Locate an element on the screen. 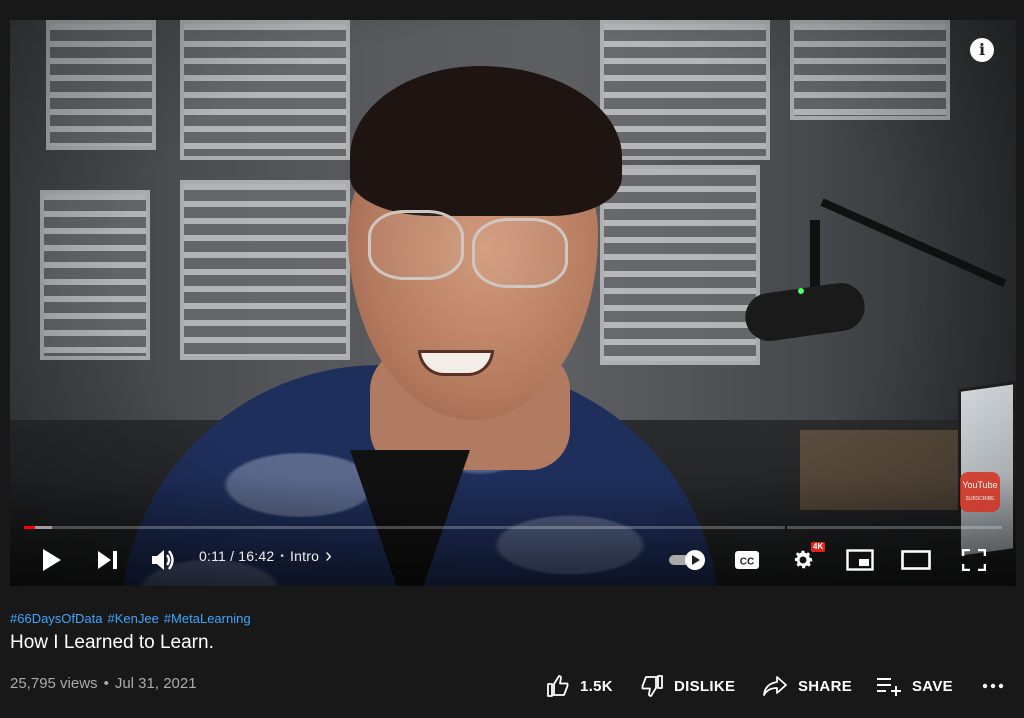 Image resolution: width=1024 pixels, height=718 pixels. next-button is located at coordinates (108, 560).